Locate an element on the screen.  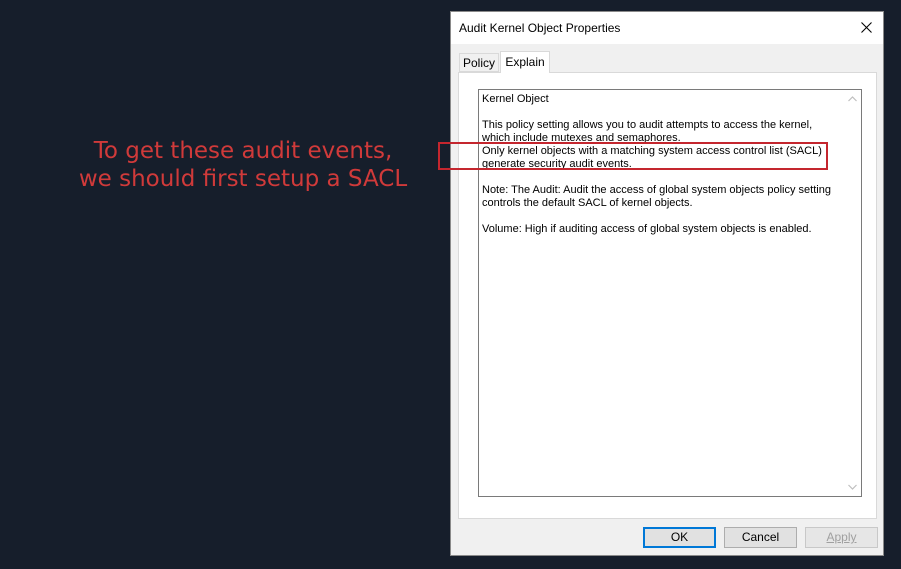
sacl-highlight-box is located at coordinates (633, 156).